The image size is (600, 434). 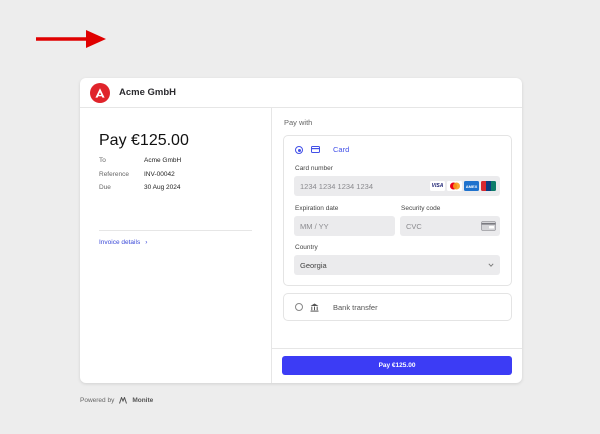 What do you see at coordinates (314, 307) in the screenshot?
I see `bank-icon` at bounding box center [314, 307].